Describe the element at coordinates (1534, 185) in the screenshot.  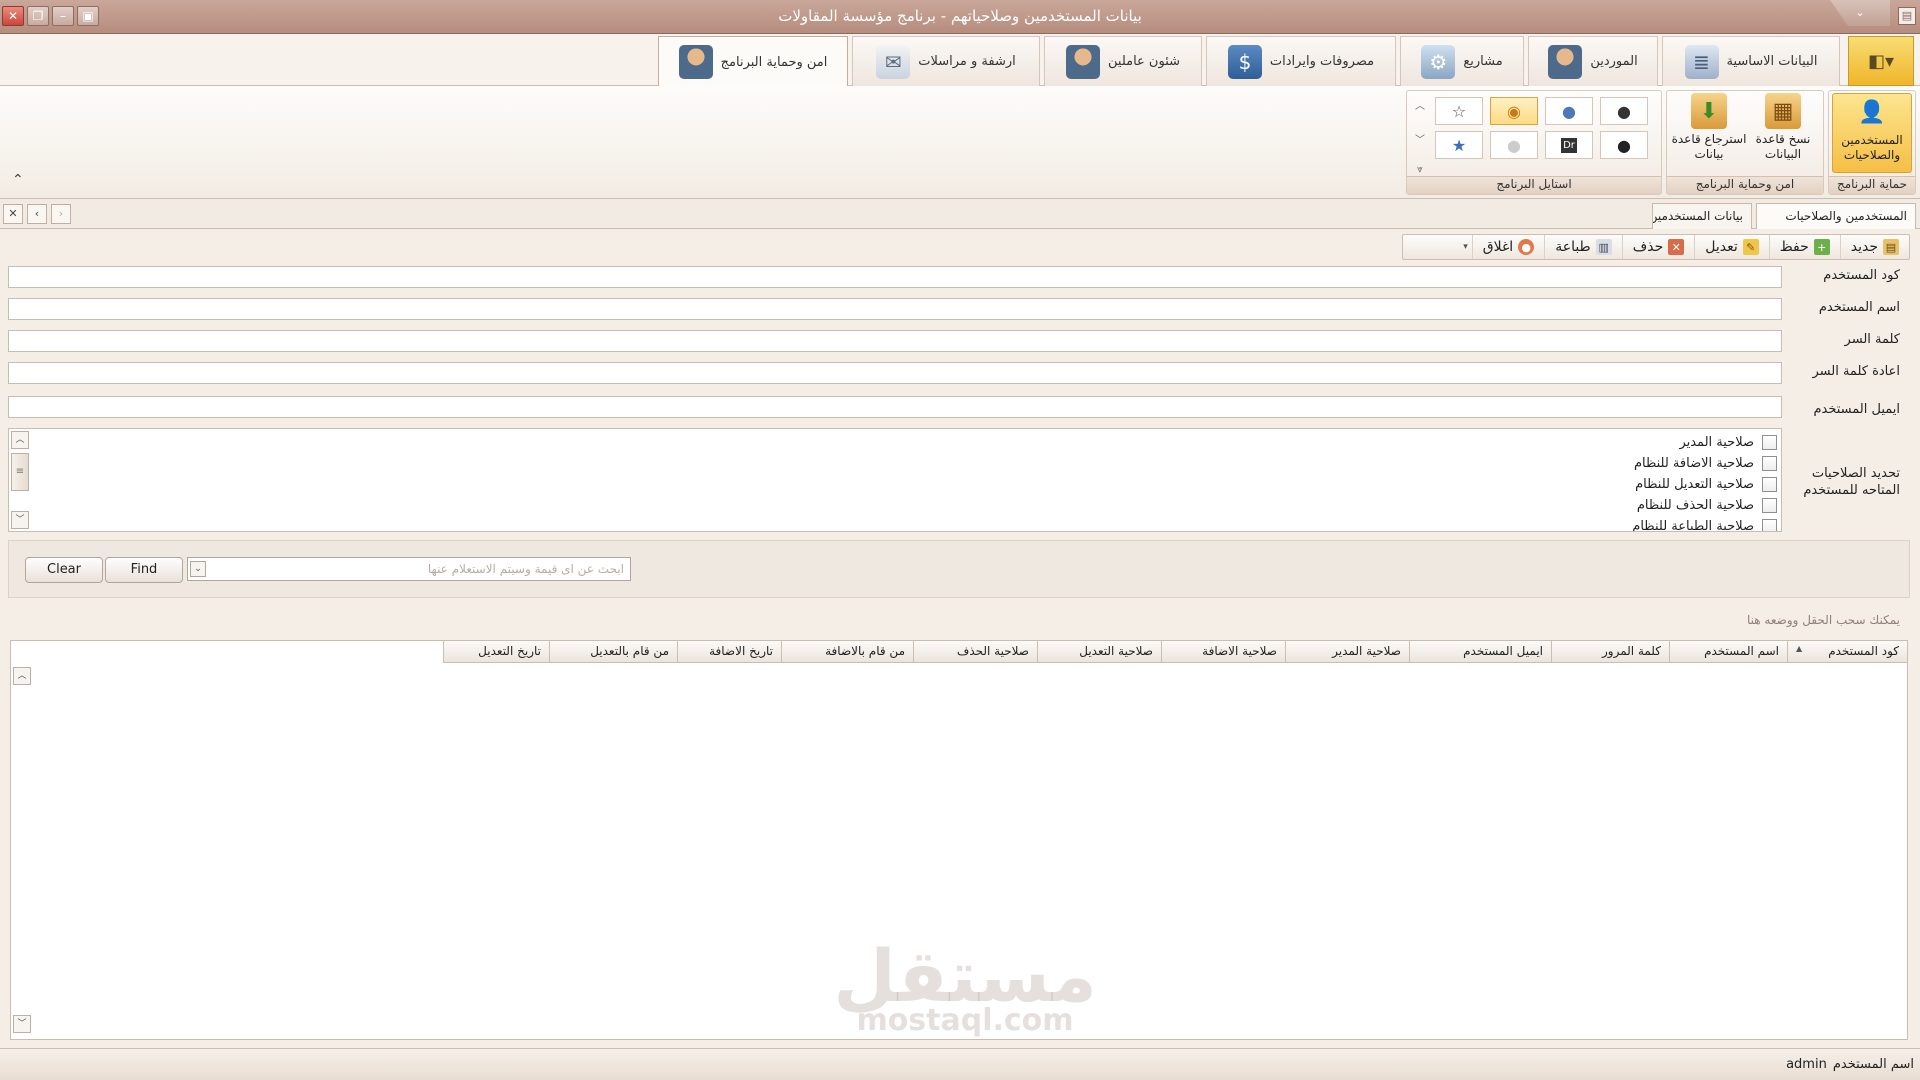
I see `group-label: استايل البرنامج` at that location.